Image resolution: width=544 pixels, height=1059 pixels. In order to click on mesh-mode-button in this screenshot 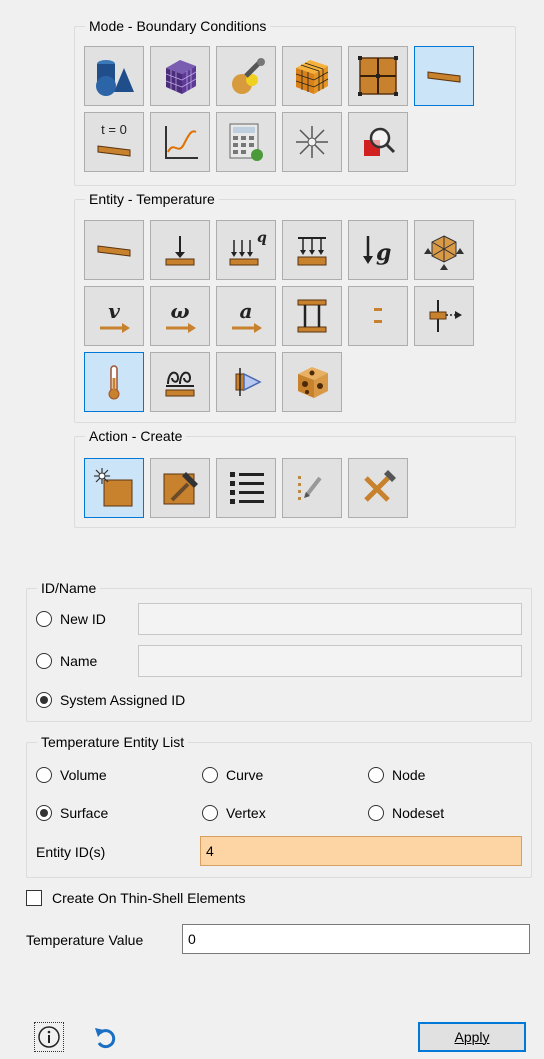, I will do `click(180, 76)`.